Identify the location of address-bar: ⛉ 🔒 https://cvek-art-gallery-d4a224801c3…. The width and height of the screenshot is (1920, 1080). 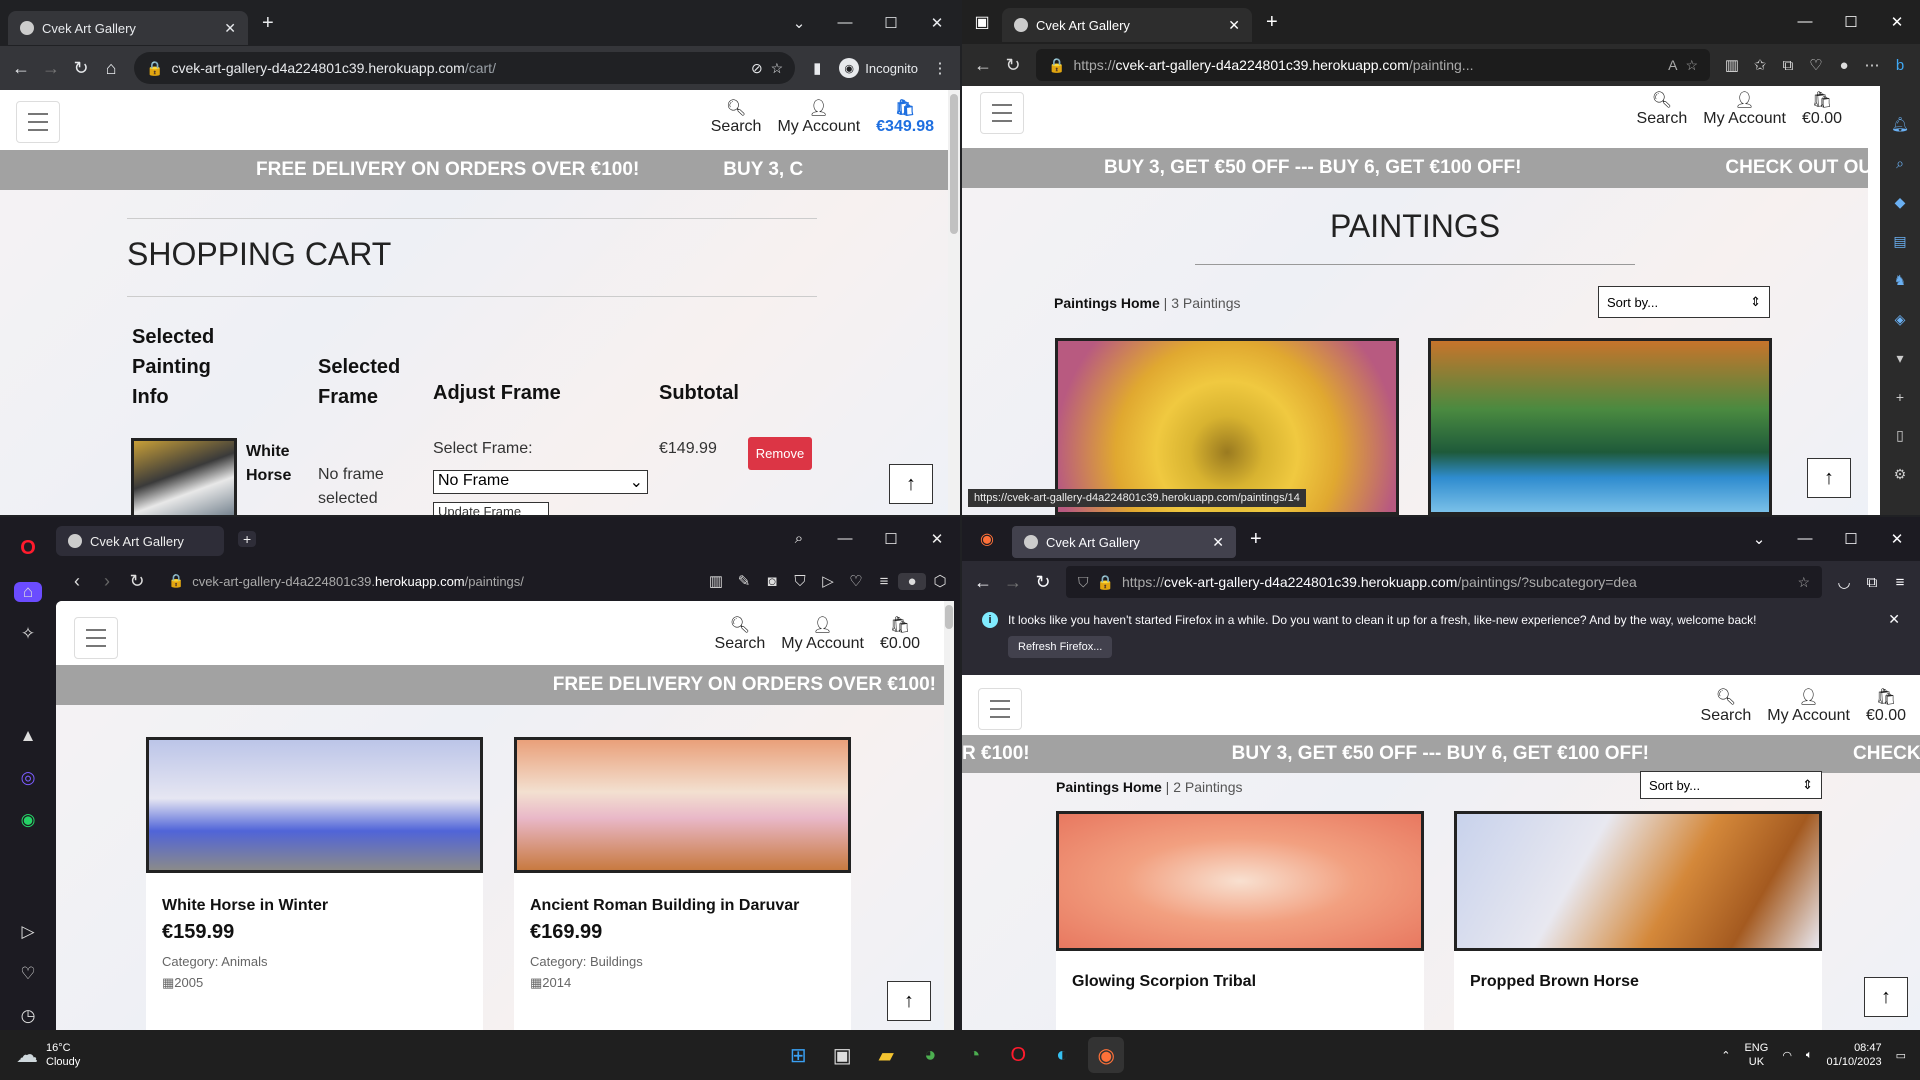
(1444, 582).